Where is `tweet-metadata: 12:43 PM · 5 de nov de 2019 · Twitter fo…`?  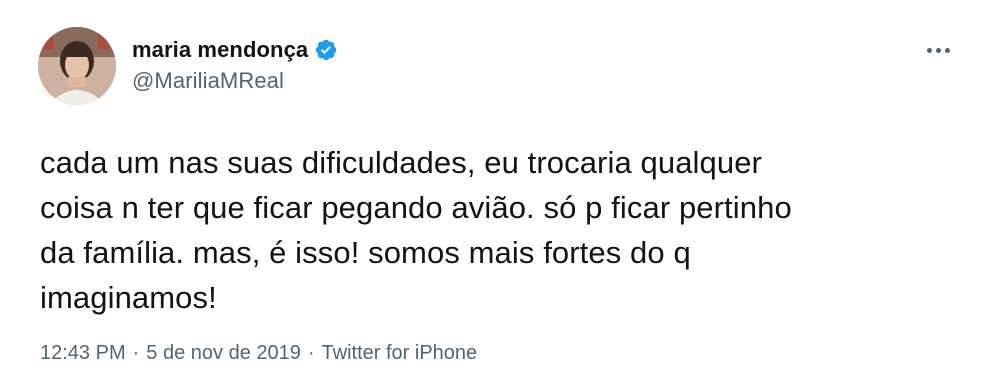 tweet-metadata: 12:43 PM · 5 de nov de 2019 · Twitter fo… is located at coordinates (258, 353).